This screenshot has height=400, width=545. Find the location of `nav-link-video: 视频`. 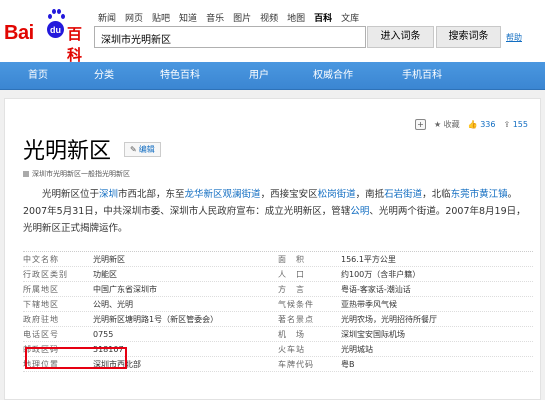

nav-link-video: 视频 is located at coordinates (269, 17).